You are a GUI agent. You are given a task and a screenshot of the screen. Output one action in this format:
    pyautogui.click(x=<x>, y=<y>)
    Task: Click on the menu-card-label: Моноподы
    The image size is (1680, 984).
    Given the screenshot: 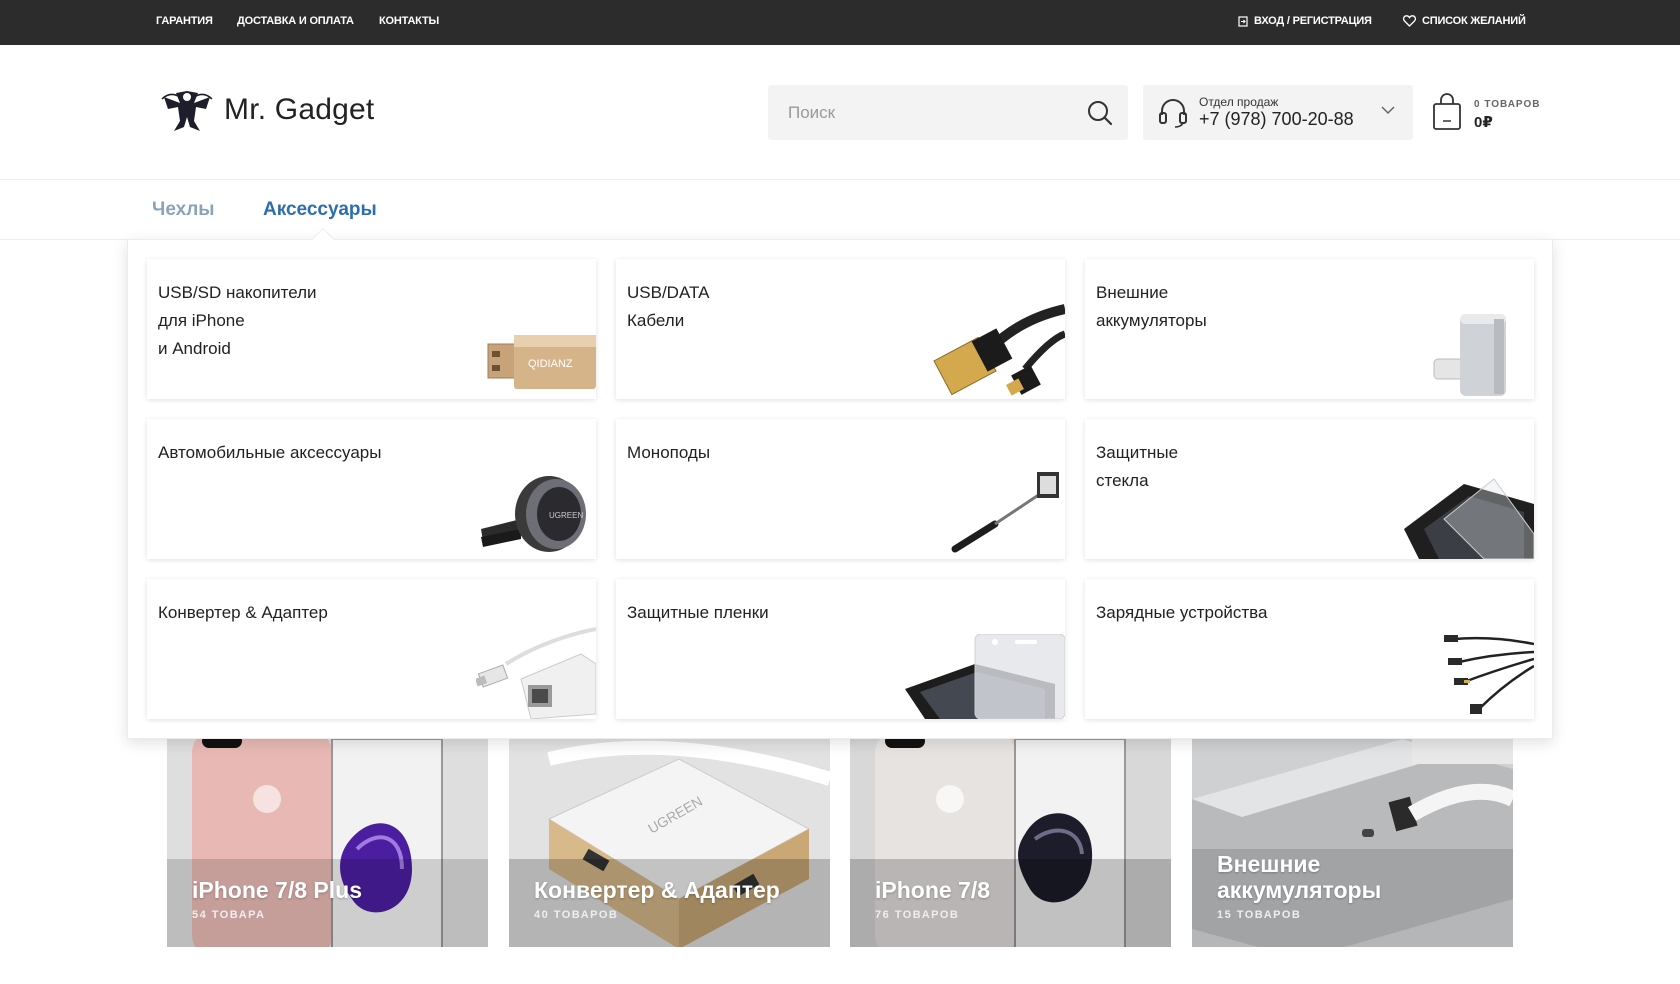 What is the action you would take?
    pyautogui.click(x=669, y=452)
    